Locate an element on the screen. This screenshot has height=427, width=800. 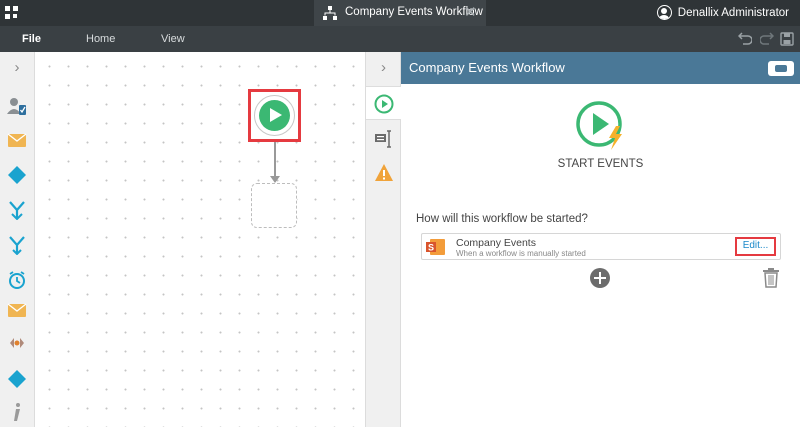
add-event-button is located at coordinates (600, 278).